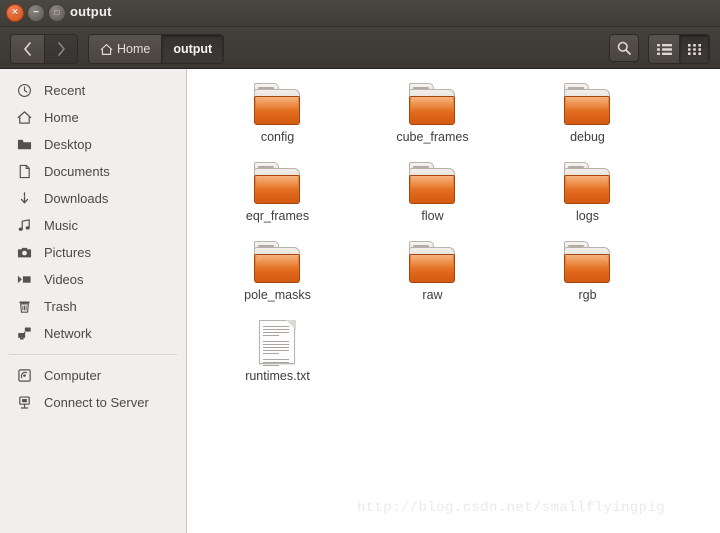  I want to click on file-item-config: config, so click(277, 110).